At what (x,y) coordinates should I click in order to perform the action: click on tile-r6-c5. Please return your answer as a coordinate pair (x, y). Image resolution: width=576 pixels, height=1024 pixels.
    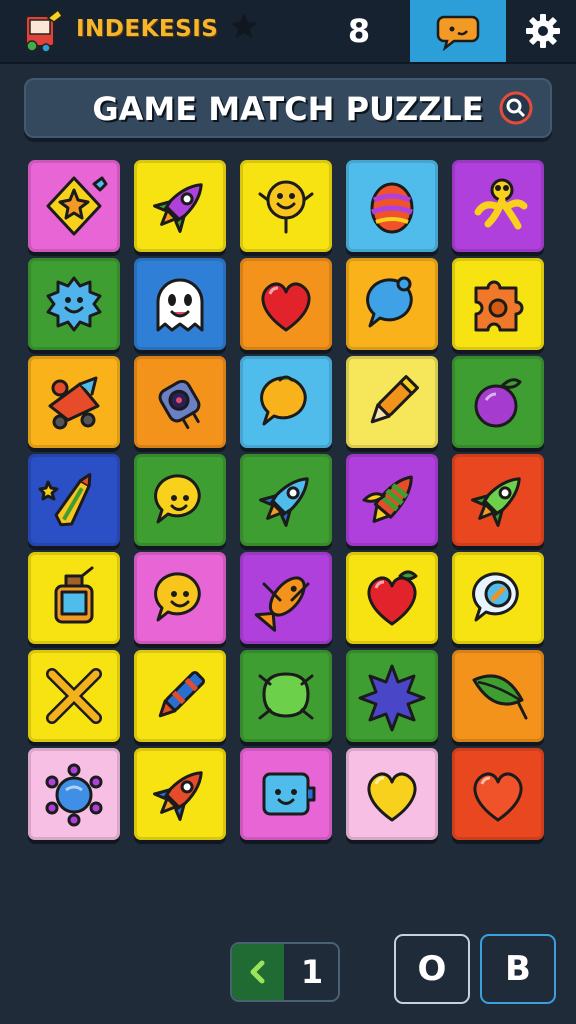
    Looking at the image, I should click on (498, 696).